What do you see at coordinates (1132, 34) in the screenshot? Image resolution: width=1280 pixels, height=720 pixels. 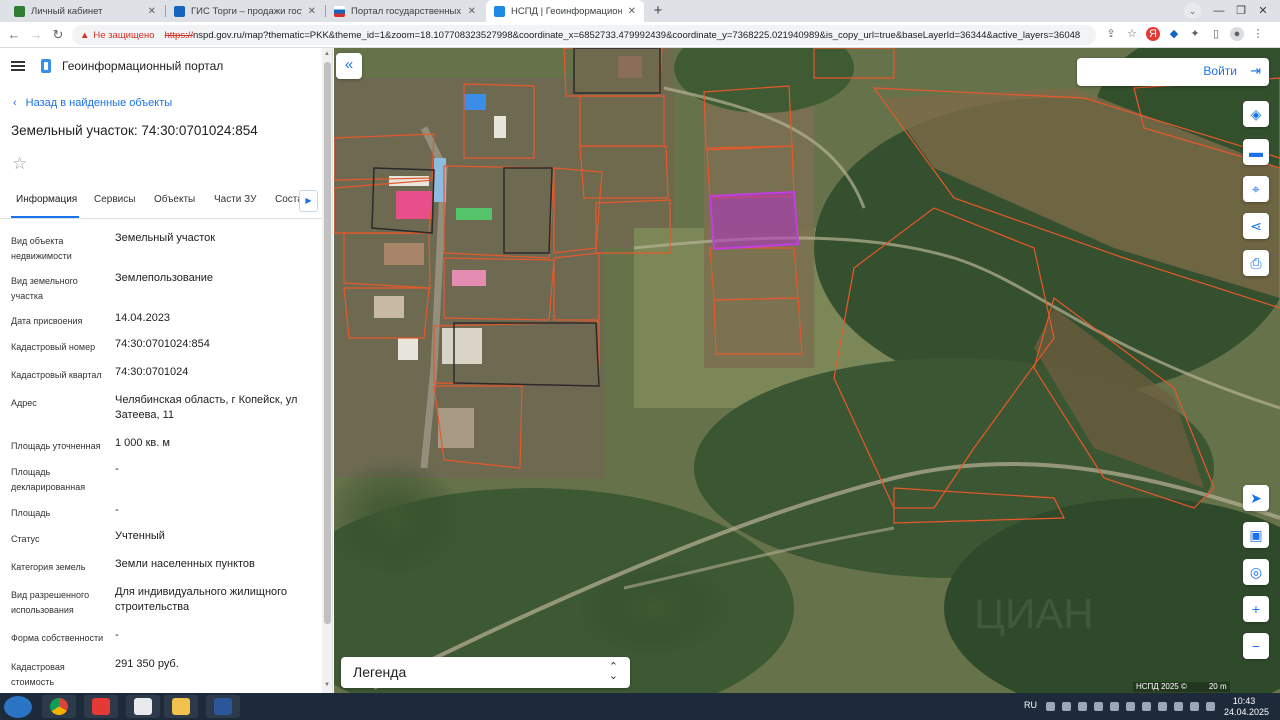 I see `bookmark-star-icon: ☆` at bounding box center [1132, 34].